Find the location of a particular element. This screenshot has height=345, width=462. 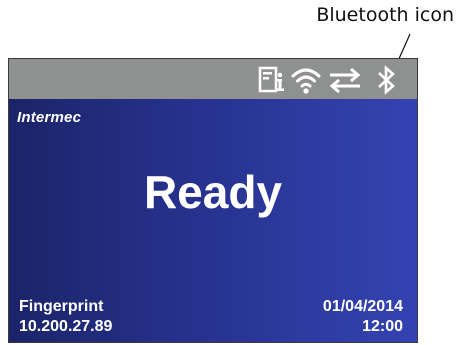

wifi-icon is located at coordinates (306, 81).